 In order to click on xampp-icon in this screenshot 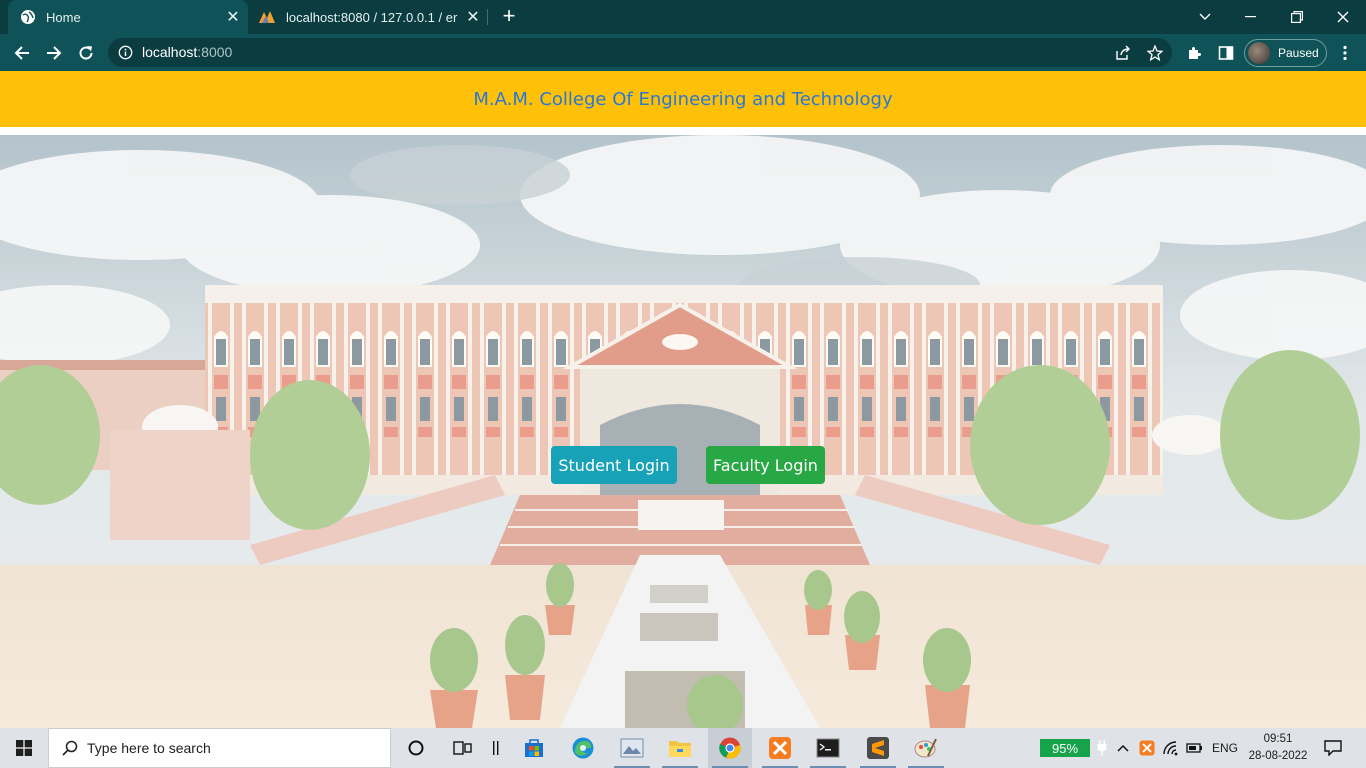, I will do `click(780, 748)`.